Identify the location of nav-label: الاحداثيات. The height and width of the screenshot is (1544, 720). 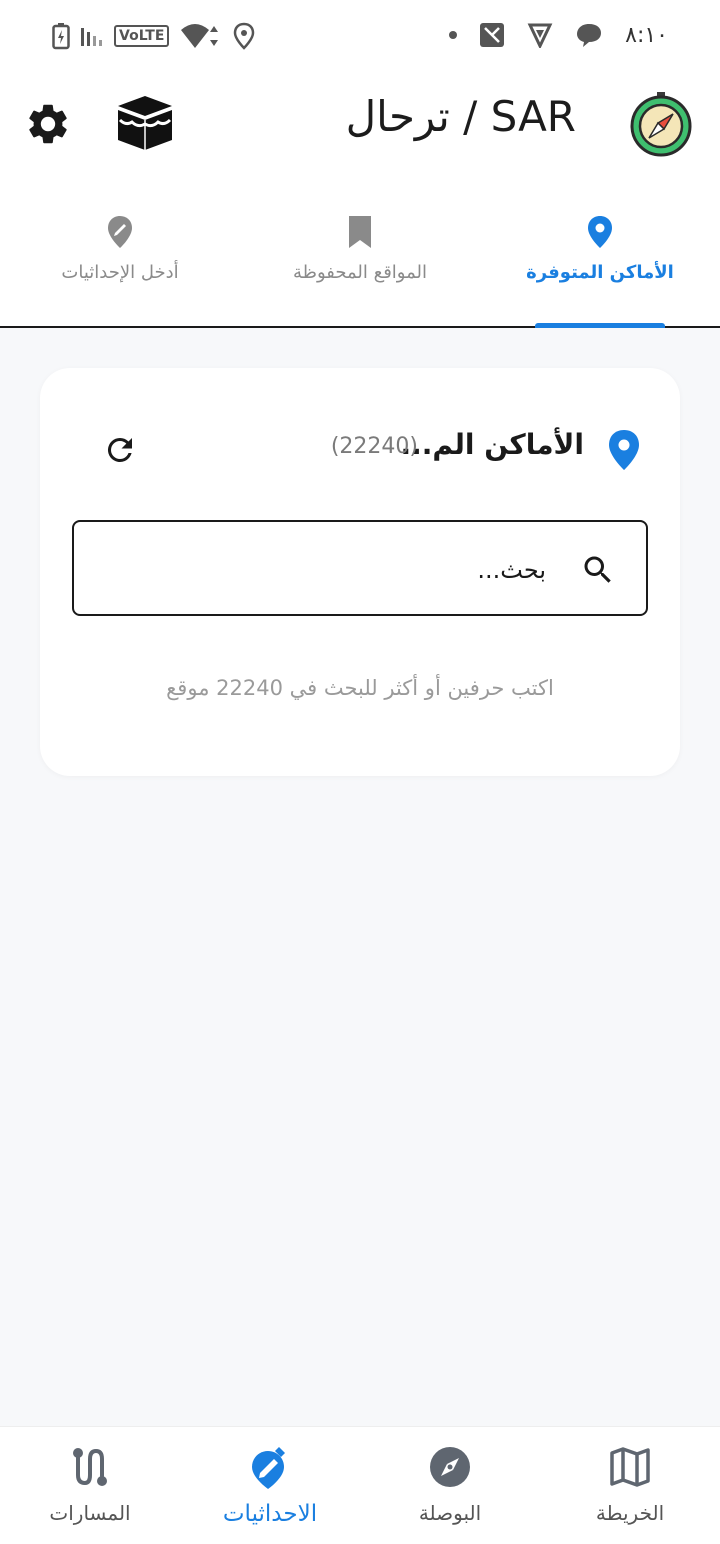
(270, 1514).